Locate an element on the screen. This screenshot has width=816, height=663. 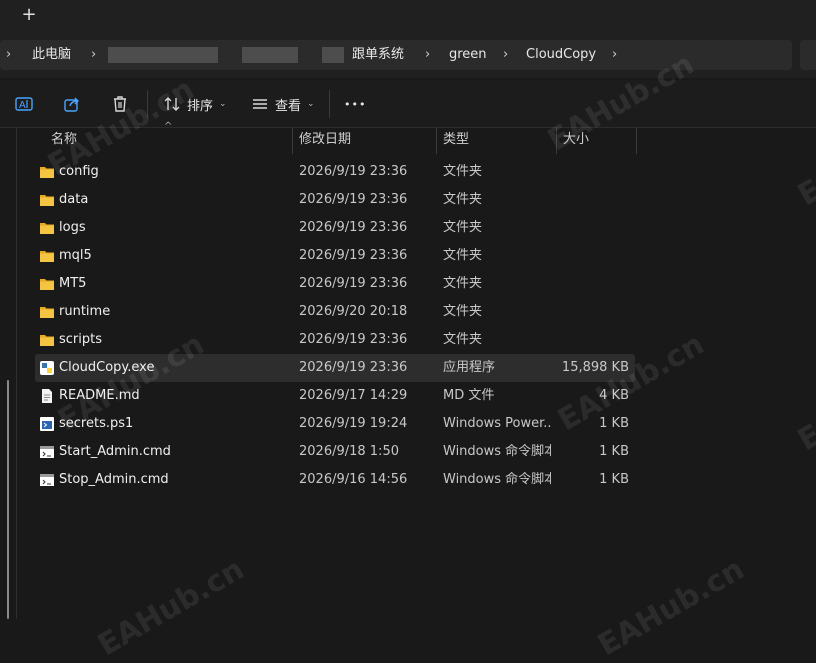
delete-button is located at coordinates (120, 104).